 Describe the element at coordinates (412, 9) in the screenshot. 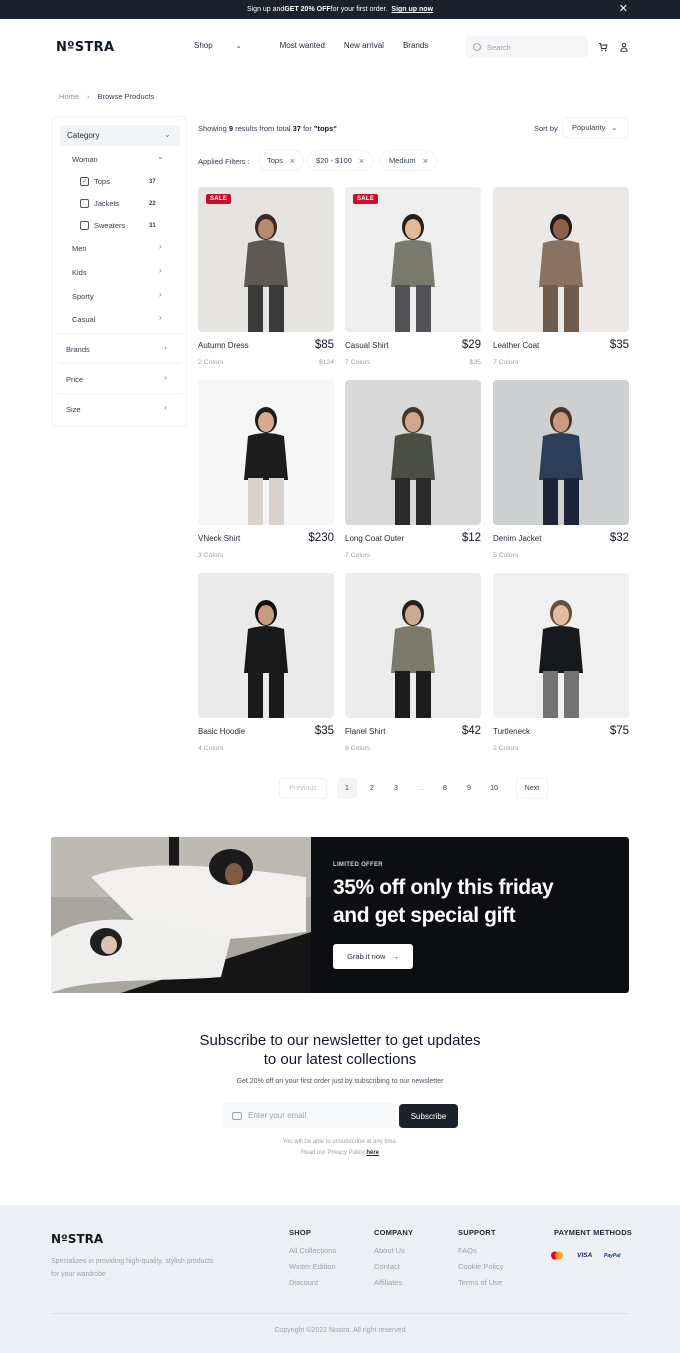

I see `signup-link: Sign up now` at that location.